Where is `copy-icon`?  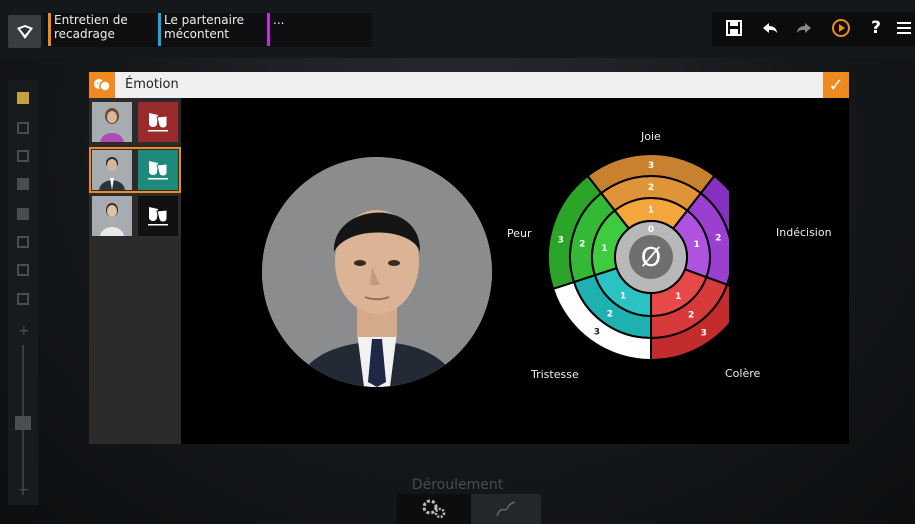 copy-icon is located at coordinates (23, 128).